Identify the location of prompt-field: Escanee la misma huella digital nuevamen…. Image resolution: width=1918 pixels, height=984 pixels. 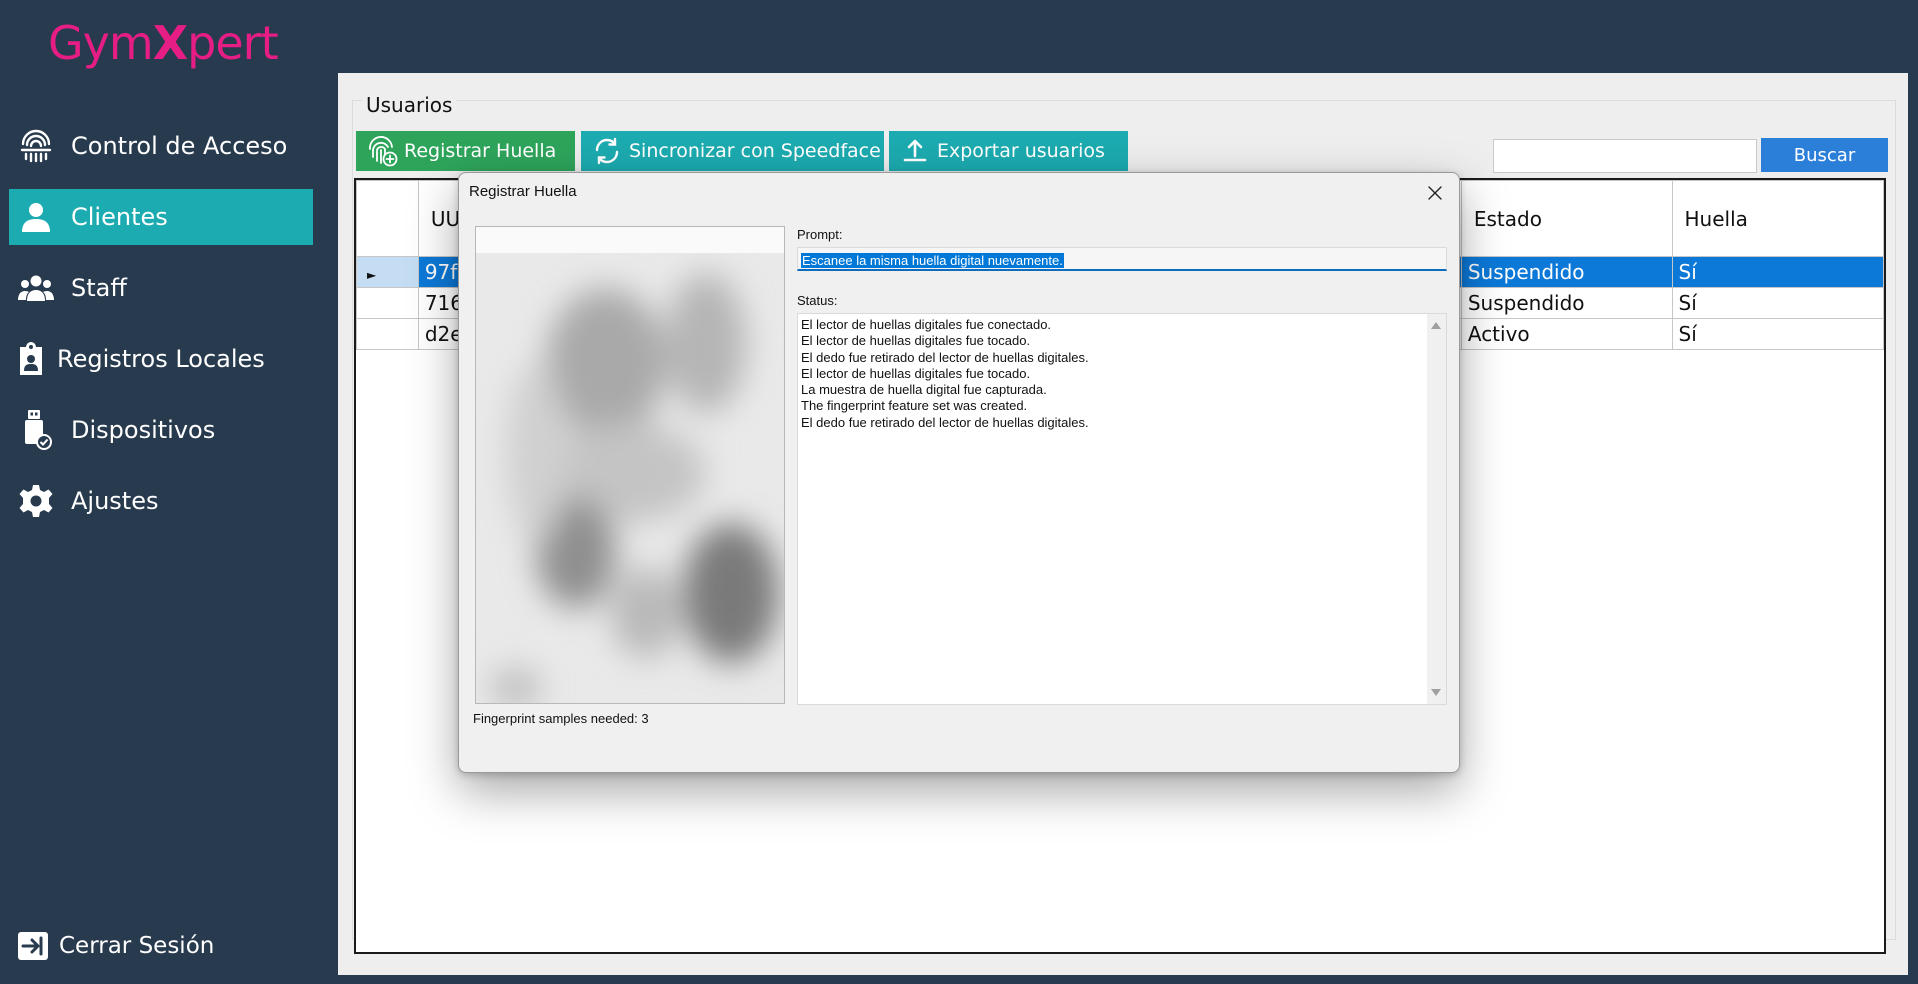
(1122, 259).